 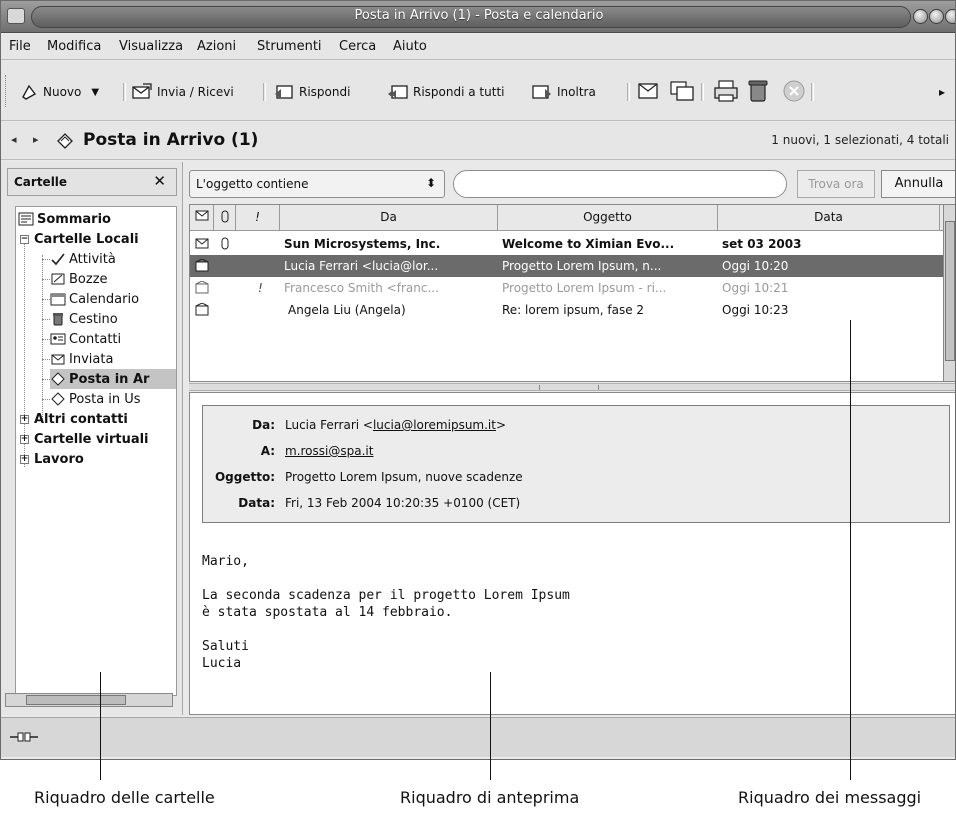 I want to click on menu-modifica: Modifica, so click(x=74, y=46).